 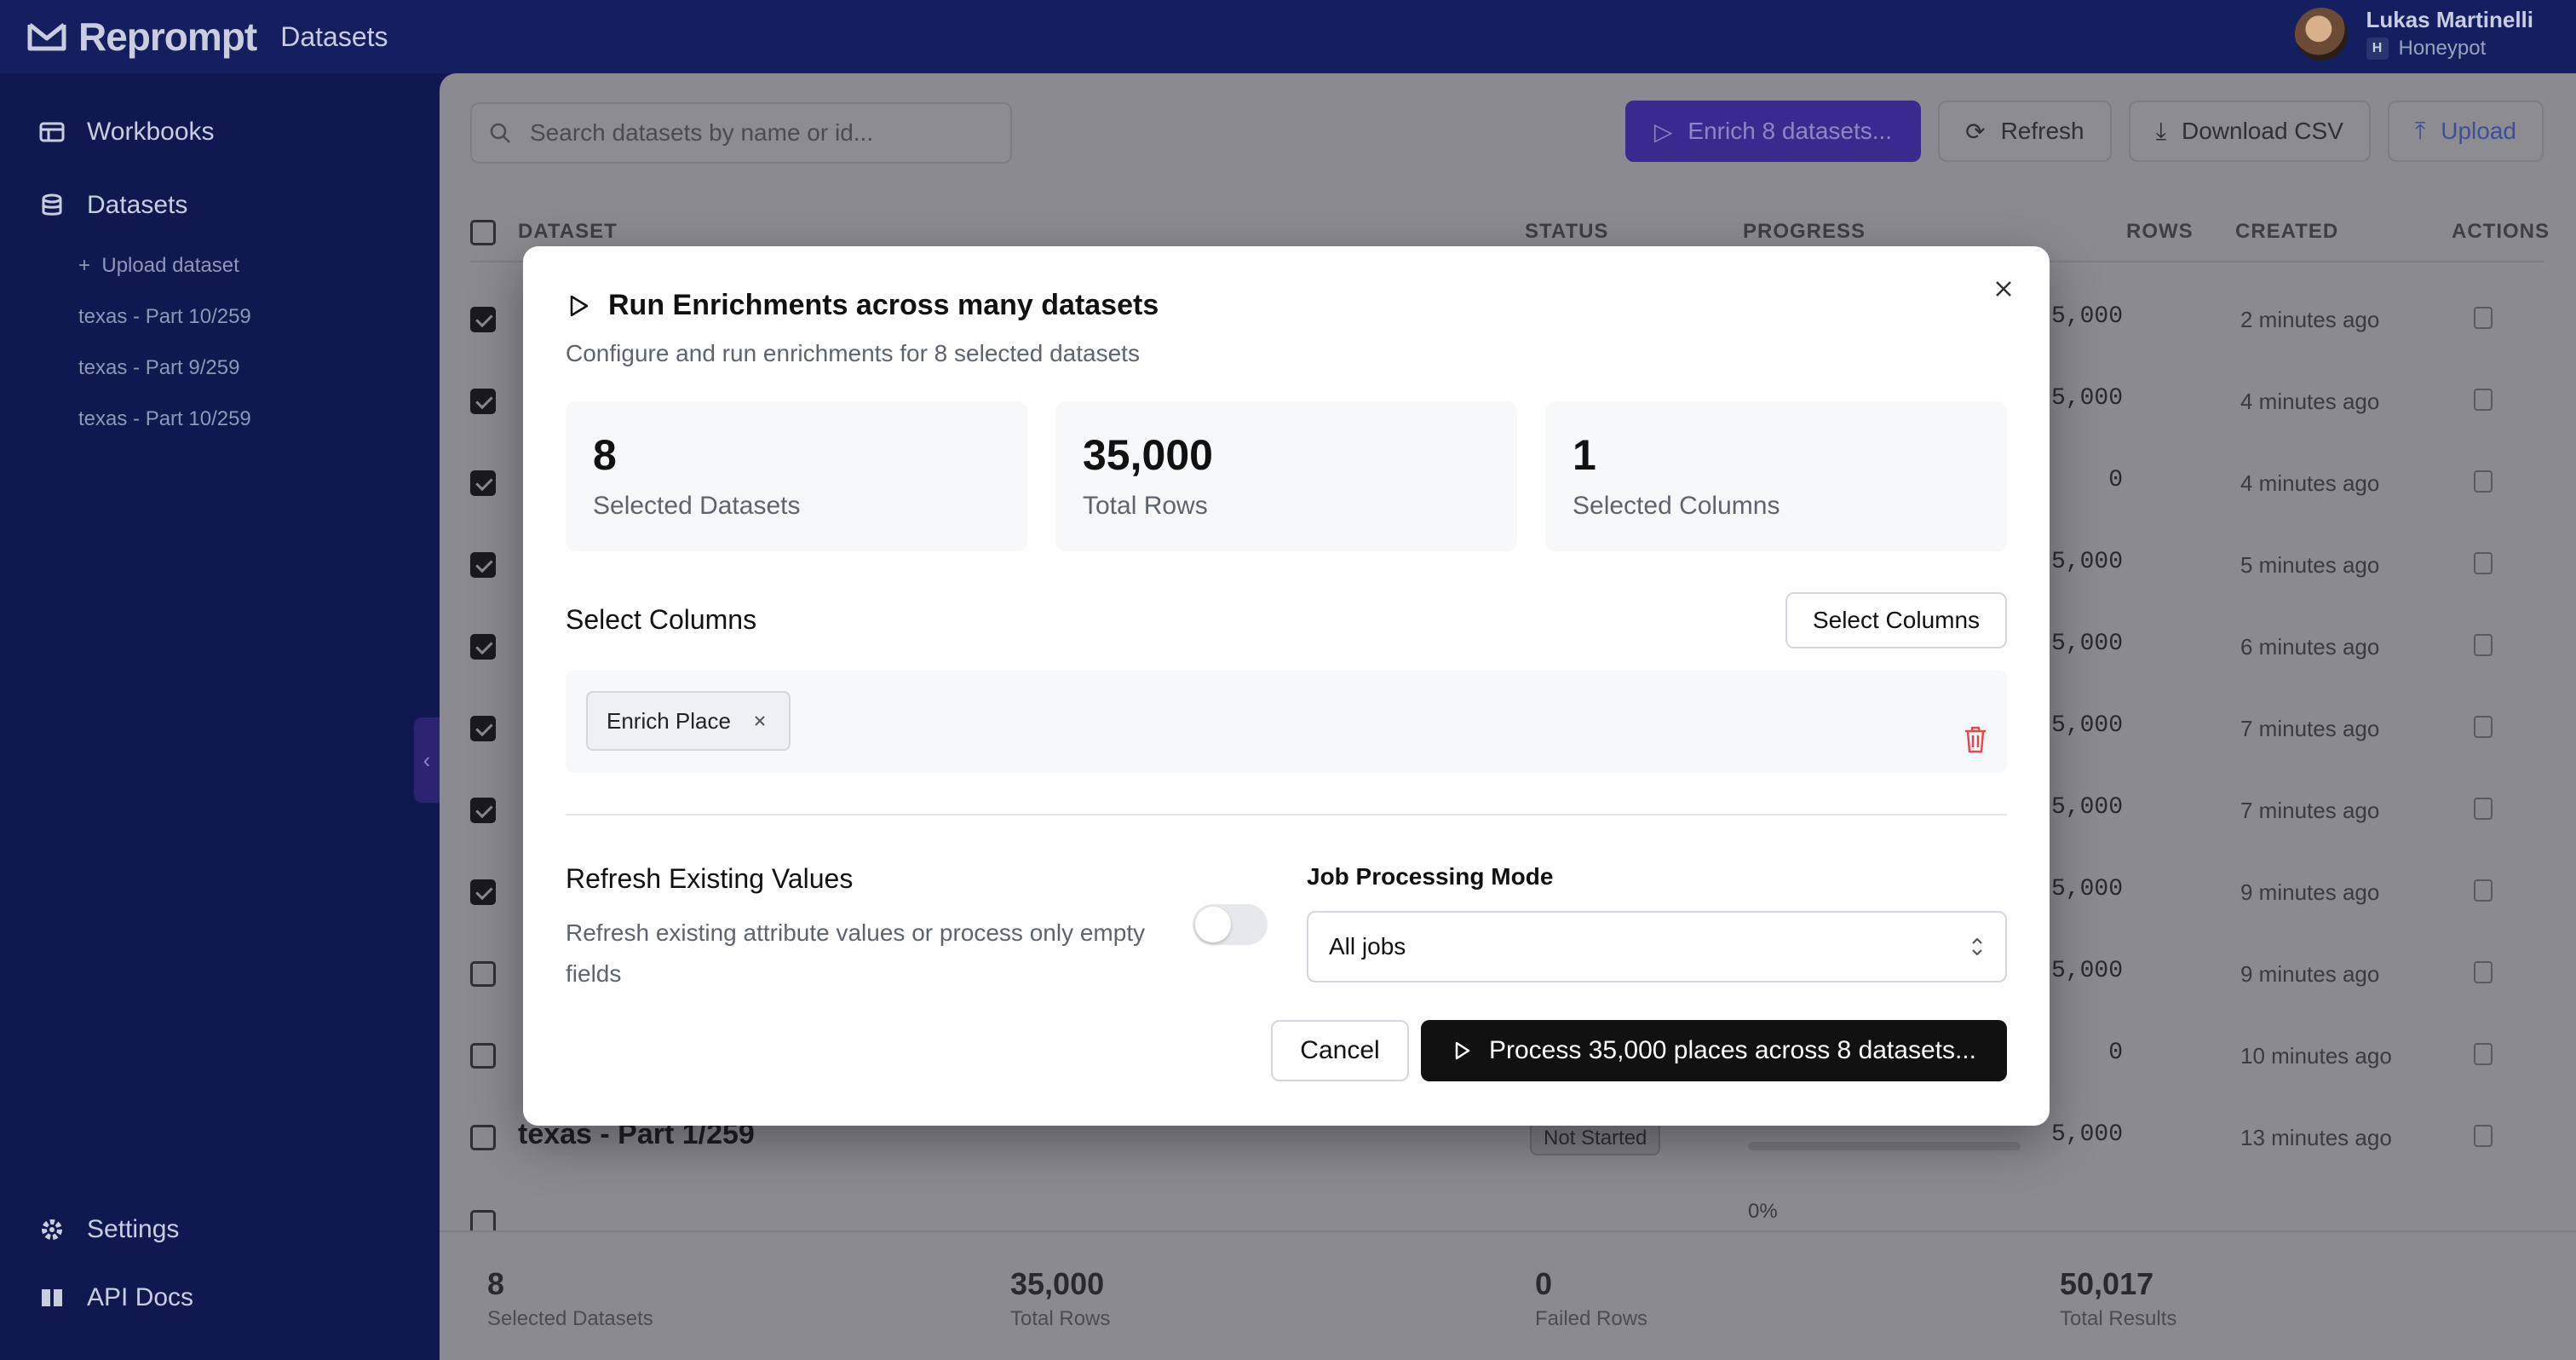 I want to click on column-chip: Enrich Place, so click(x=689, y=721).